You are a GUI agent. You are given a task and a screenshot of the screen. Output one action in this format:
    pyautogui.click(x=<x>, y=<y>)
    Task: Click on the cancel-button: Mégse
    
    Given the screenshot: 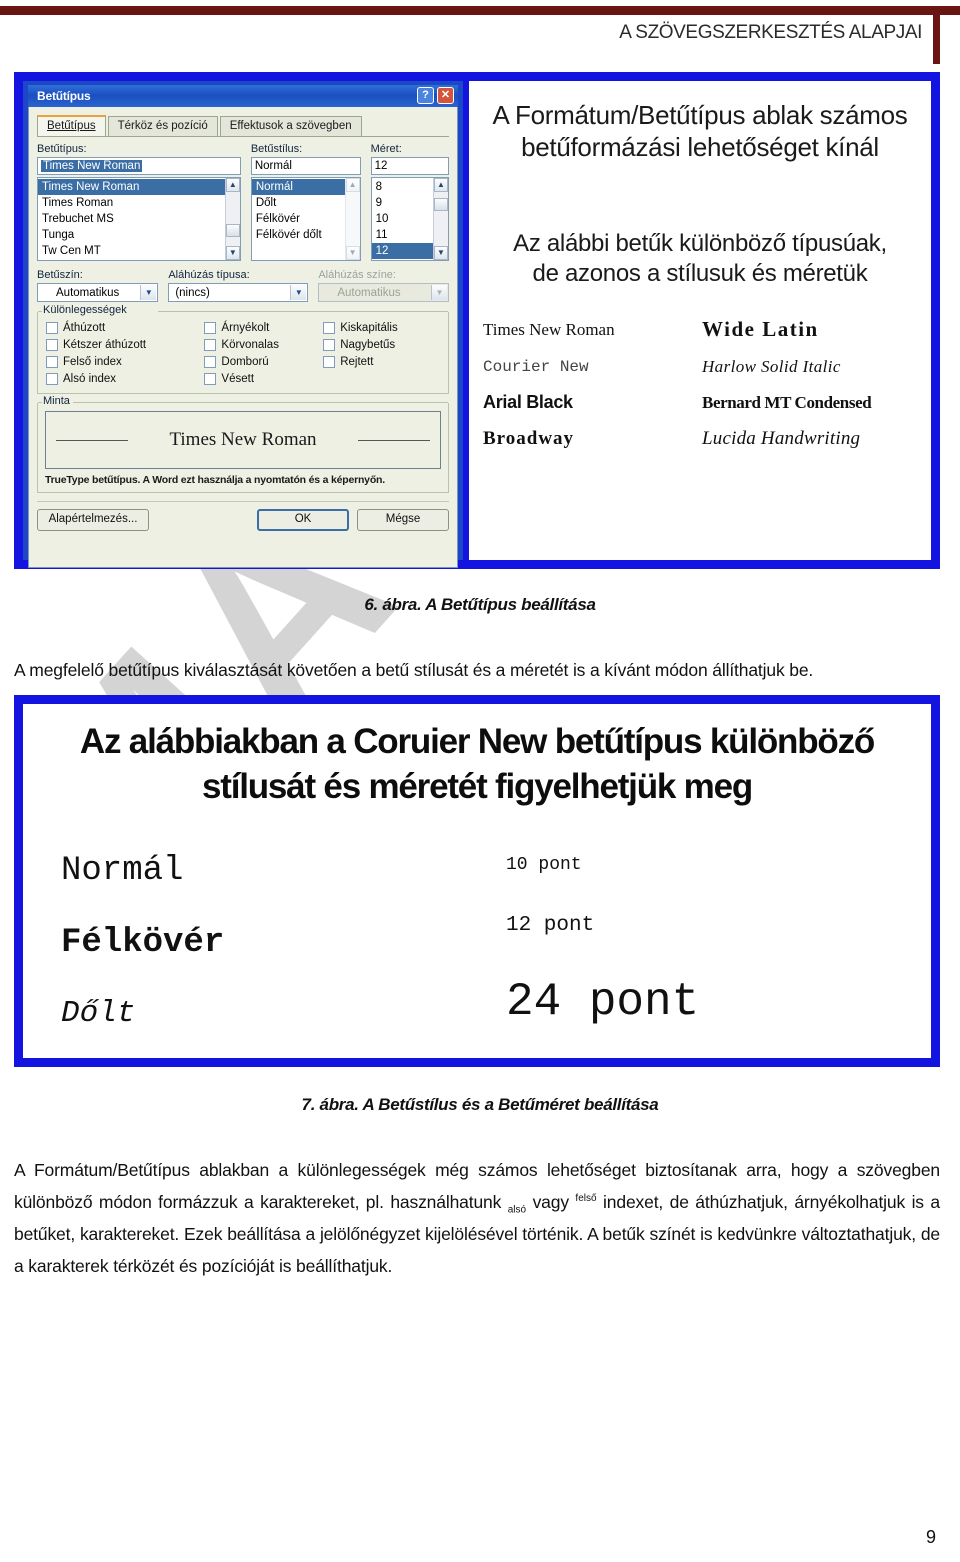 What is the action you would take?
    pyautogui.click(x=403, y=520)
    